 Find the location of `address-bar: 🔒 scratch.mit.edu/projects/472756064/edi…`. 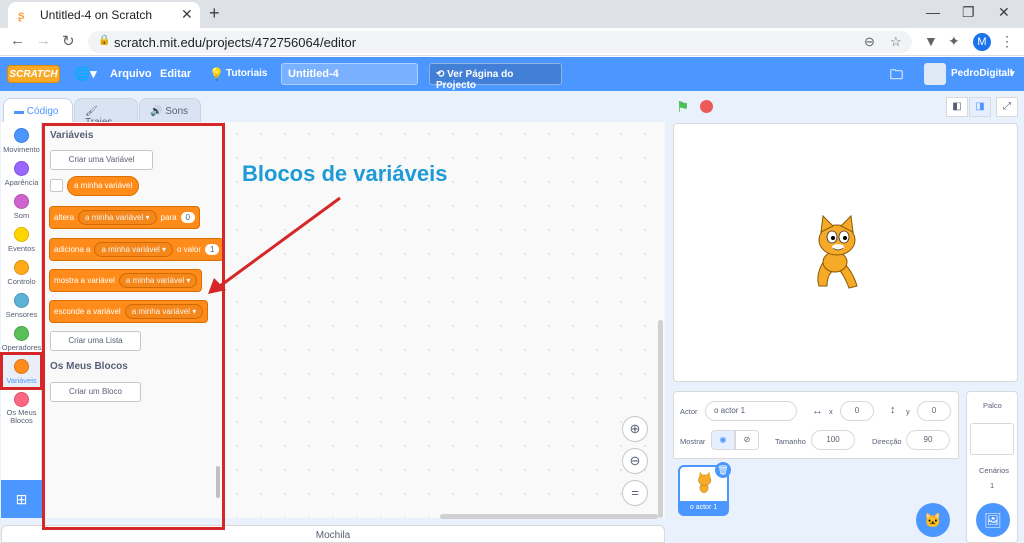

address-bar: 🔒 scratch.mit.edu/projects/472756064/edi… is located at coordinates (500, 42).